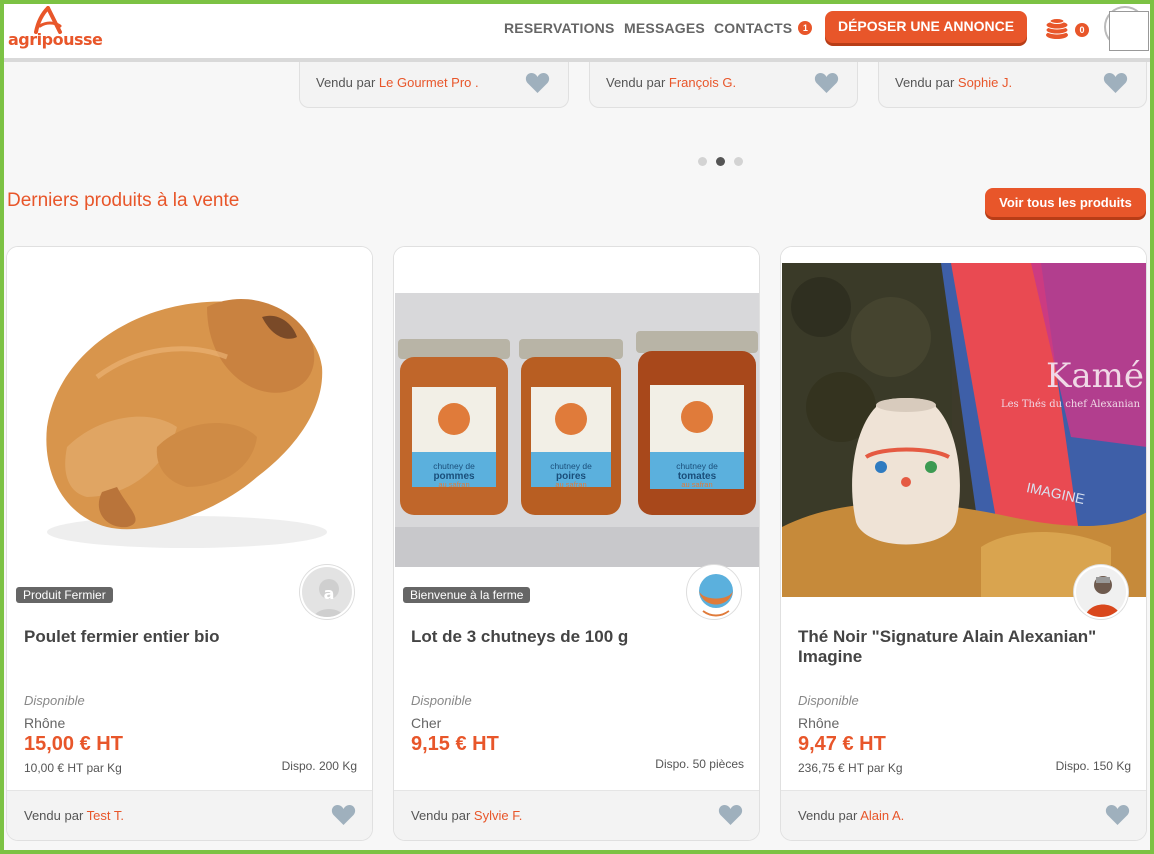  I want to click on default-avatar-icon: a, so click(327, 592).